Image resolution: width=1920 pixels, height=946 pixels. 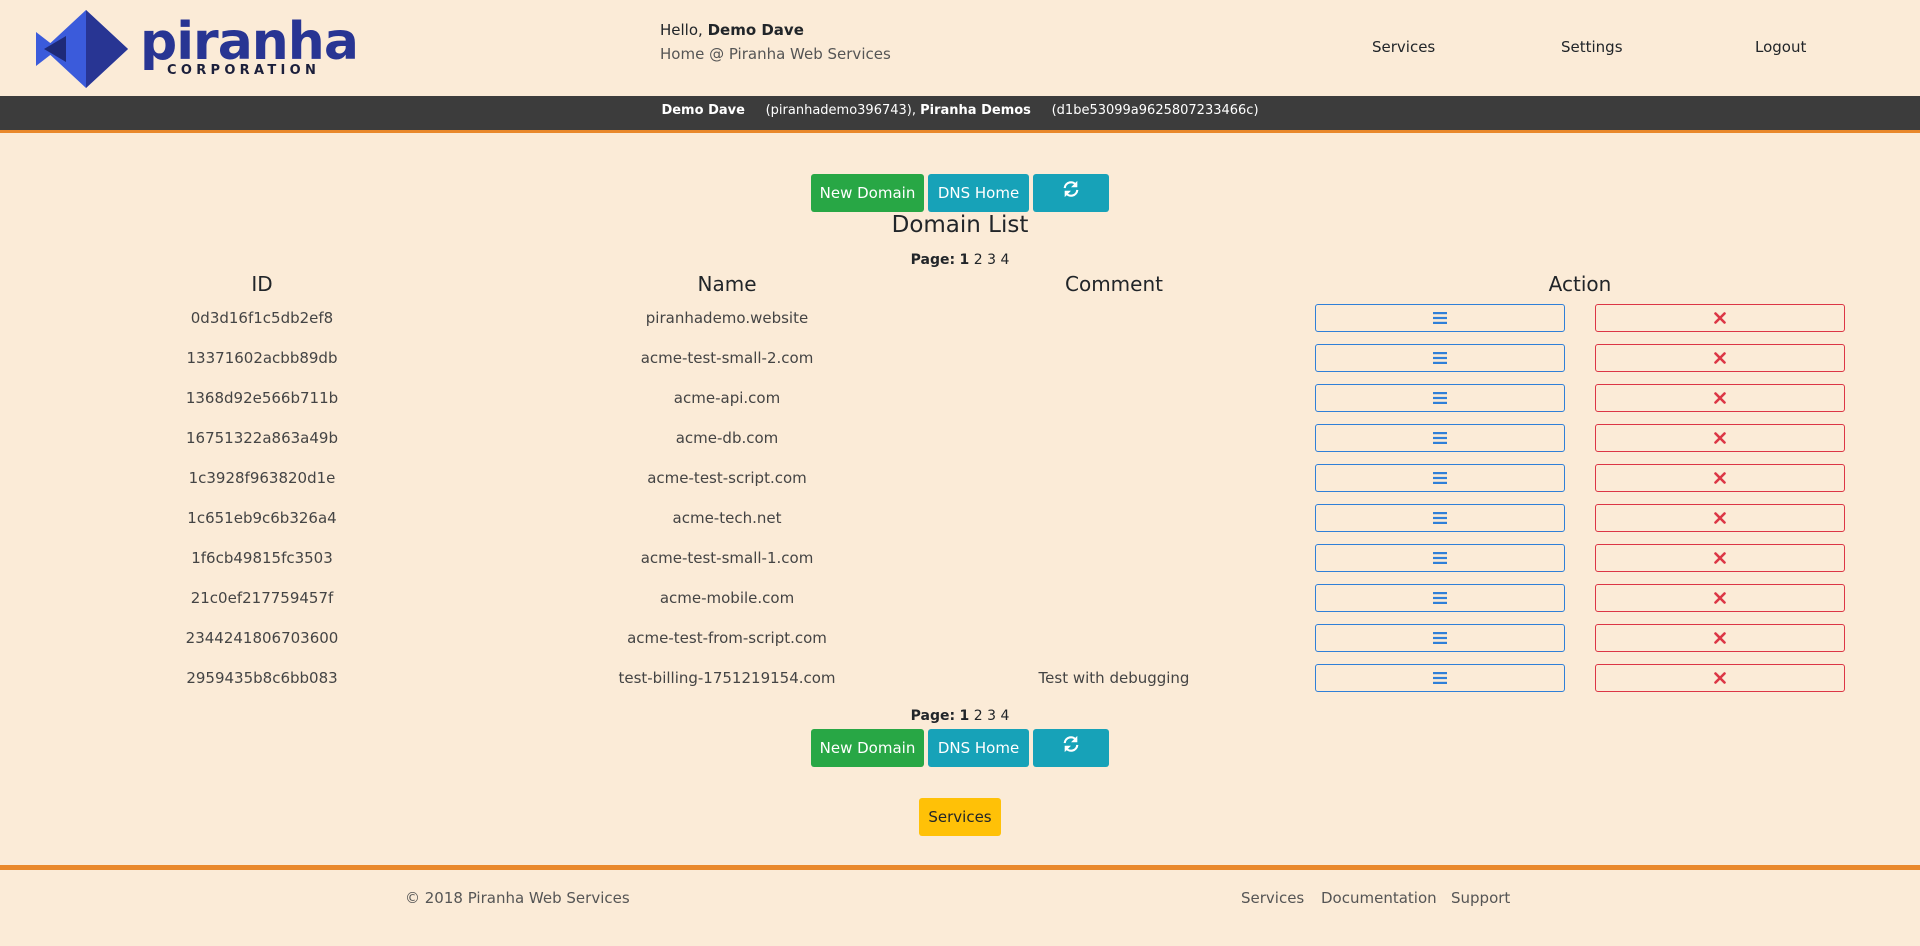 What do you see at coordinates (727, 398) in the screenshot?
I see `cell-name: acme-api.com` at bounding box center [727, 398].